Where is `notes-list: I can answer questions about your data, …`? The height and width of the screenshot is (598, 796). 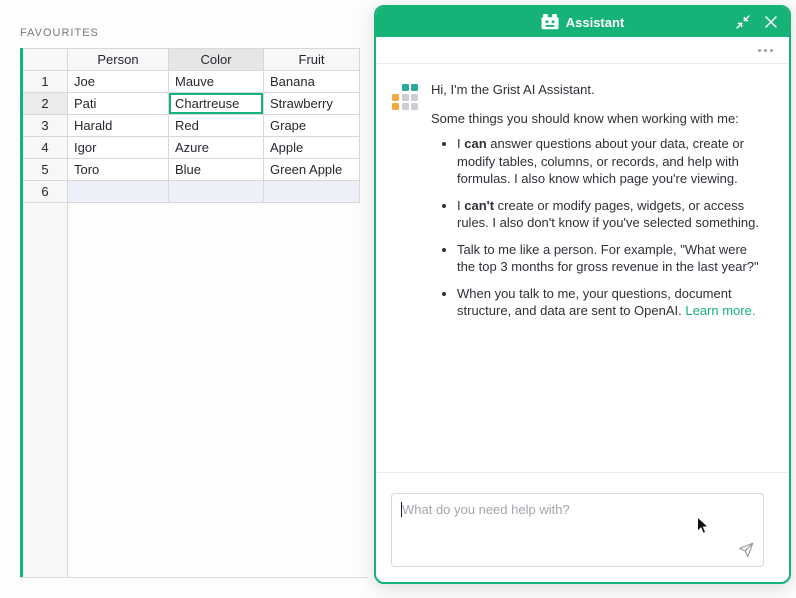 notes-list: I can answer questions about your data, … is located at coordinates (597, 227).